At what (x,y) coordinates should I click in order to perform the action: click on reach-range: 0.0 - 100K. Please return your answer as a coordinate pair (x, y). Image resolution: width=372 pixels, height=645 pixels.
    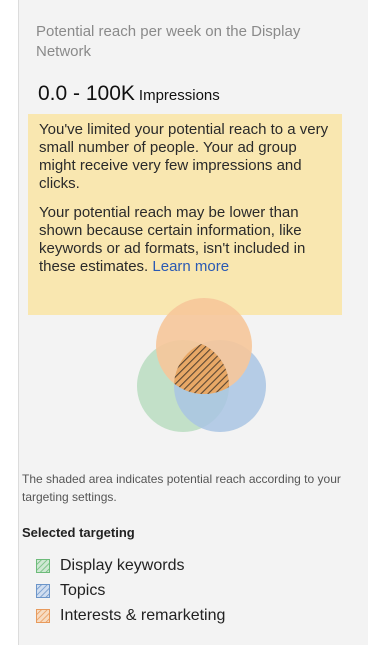
    Looking at the image, I should click on (86, 93).